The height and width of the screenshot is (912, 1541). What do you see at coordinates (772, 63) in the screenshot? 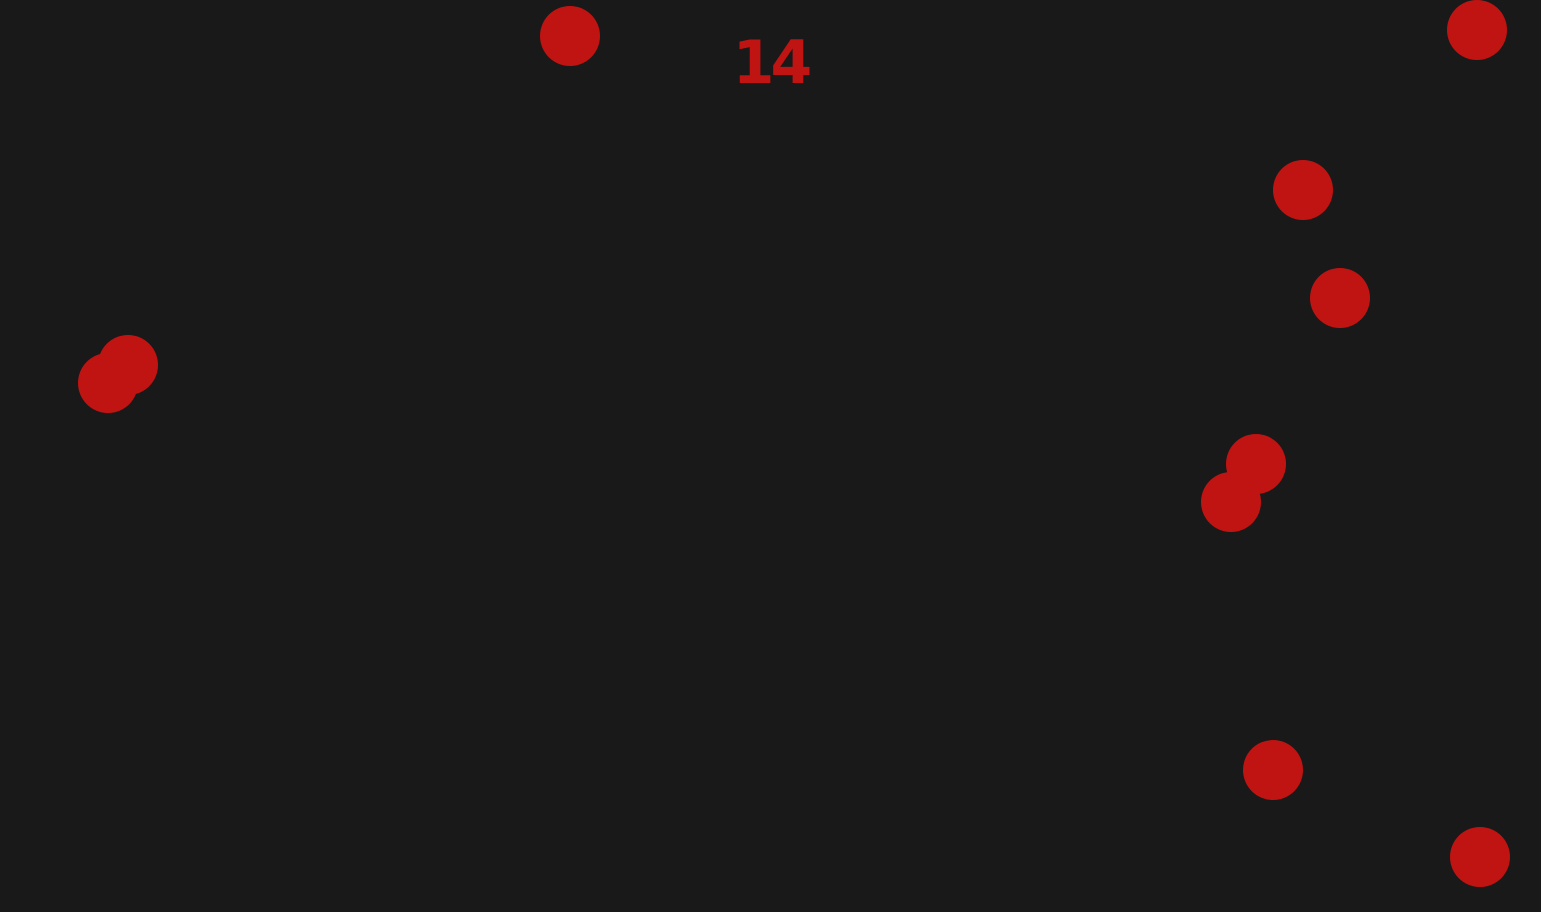
I see `score-counter: 14` at bounding box center [772, 63].